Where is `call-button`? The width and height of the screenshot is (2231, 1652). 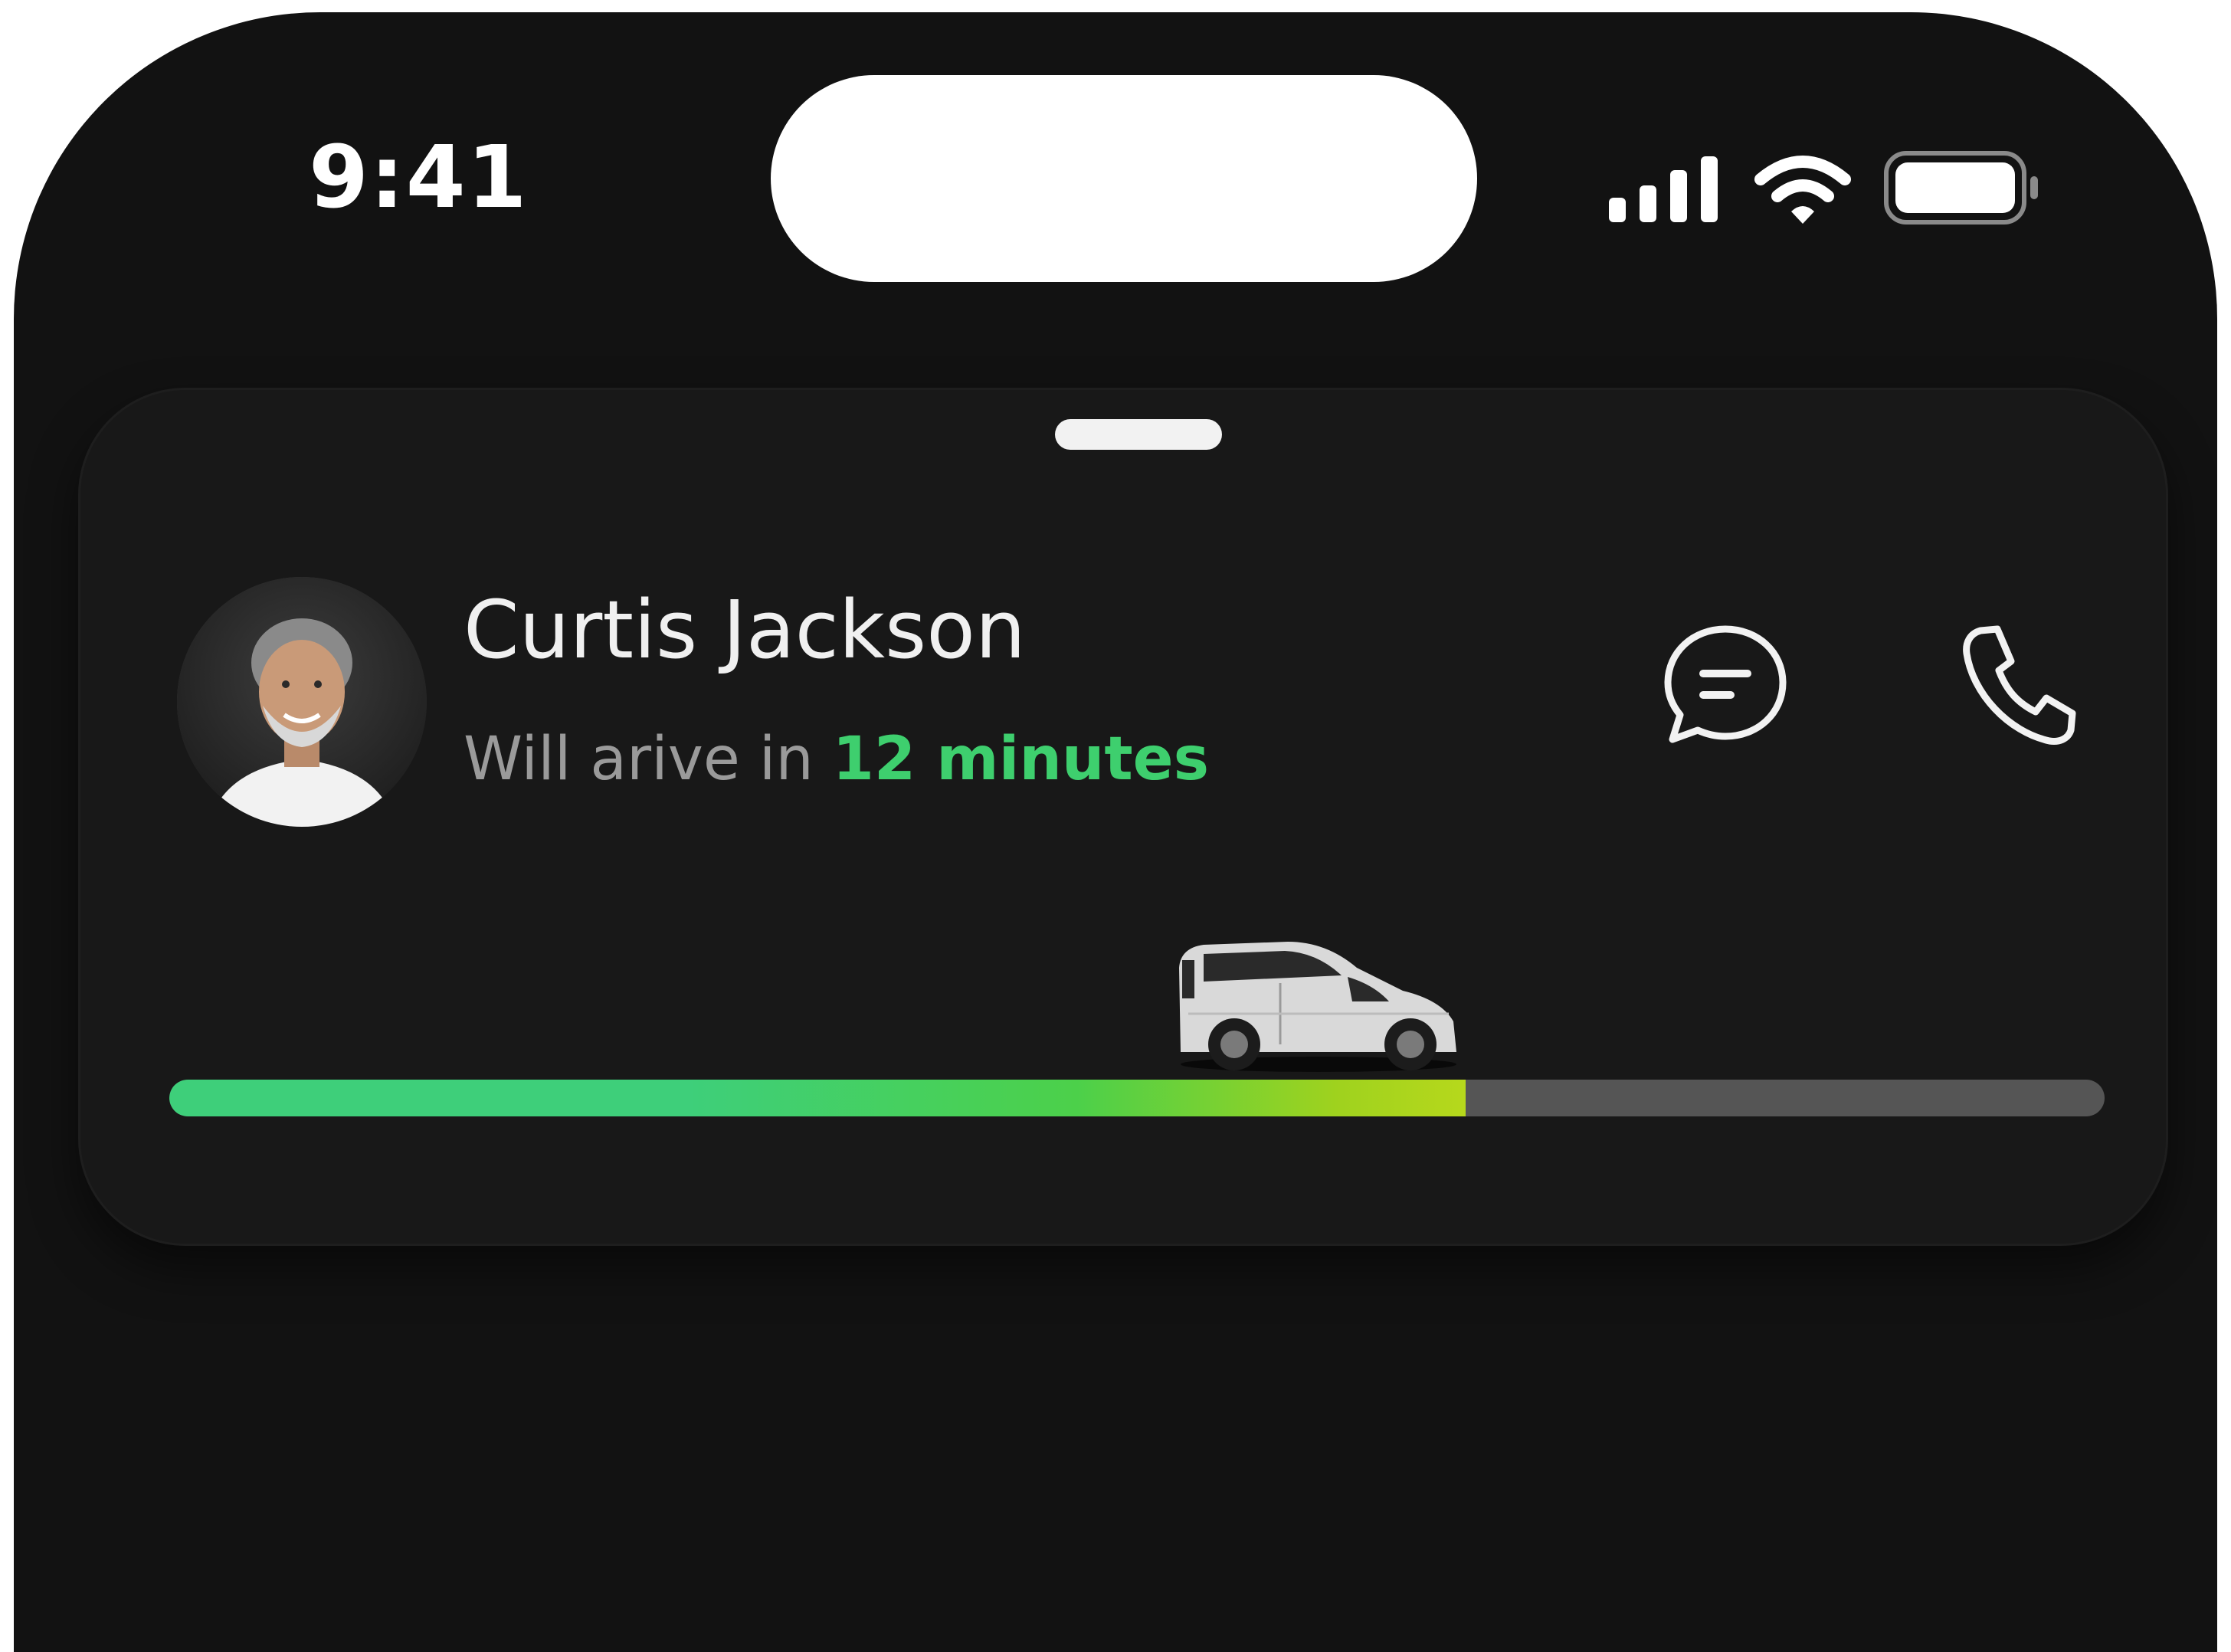 call-button is located at coordinates (2015, 685).